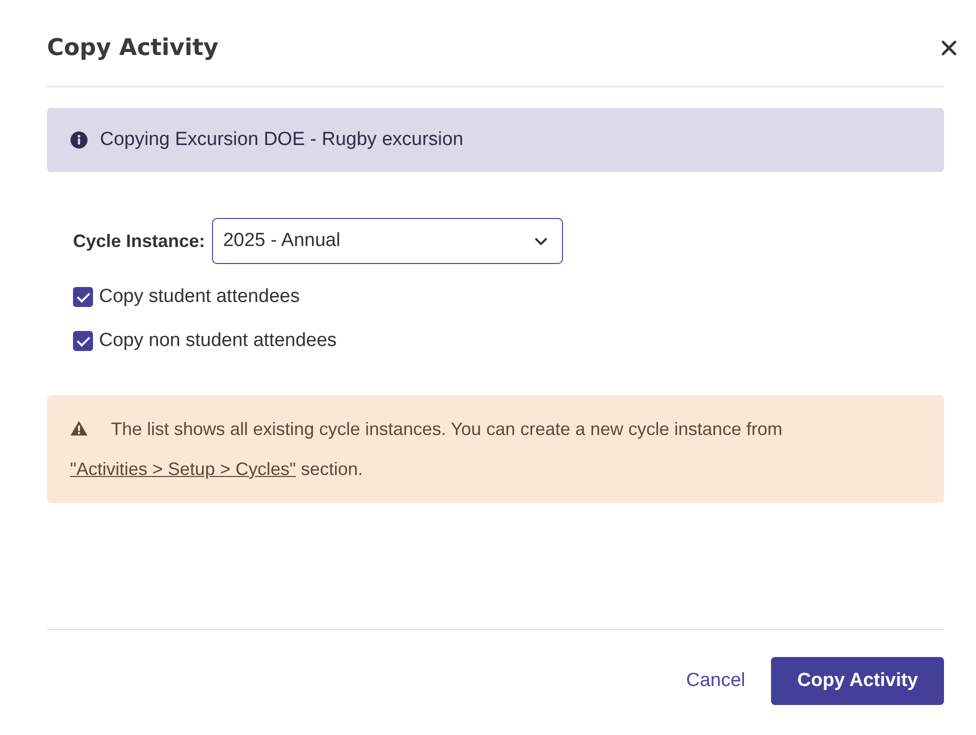  I want to click on warning-icon, so click(79, 428).